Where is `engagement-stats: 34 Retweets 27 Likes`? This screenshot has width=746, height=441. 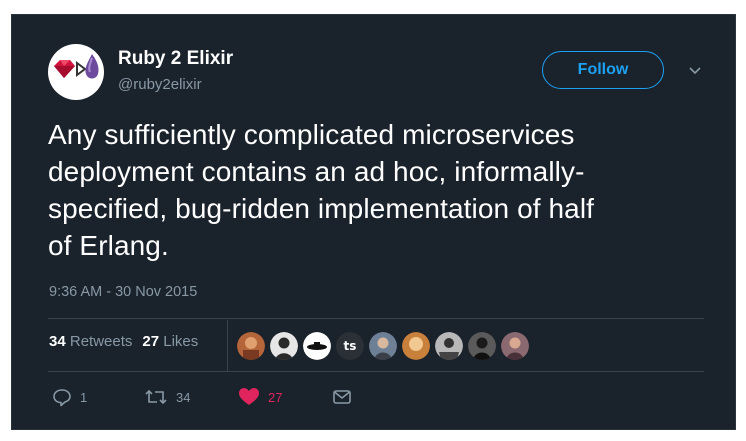
engagement-stats: 34 Retweets 27 Likes is located at coordinates (123, 341).